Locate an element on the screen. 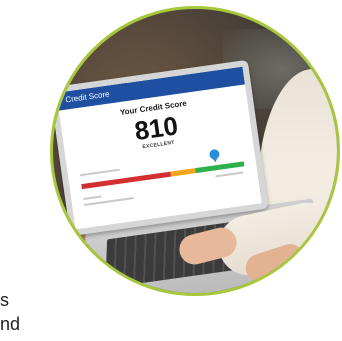 This screenshot has height=341, width=342. edge-text-line-2: nd is located at coordinates (10, 324).